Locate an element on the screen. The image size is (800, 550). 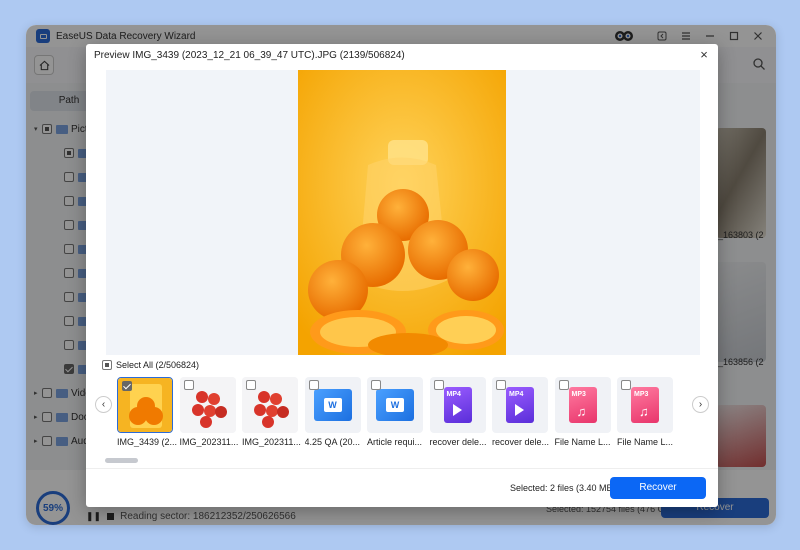
chevron-left-icon: ‹ is located at coordinates (103, 404).